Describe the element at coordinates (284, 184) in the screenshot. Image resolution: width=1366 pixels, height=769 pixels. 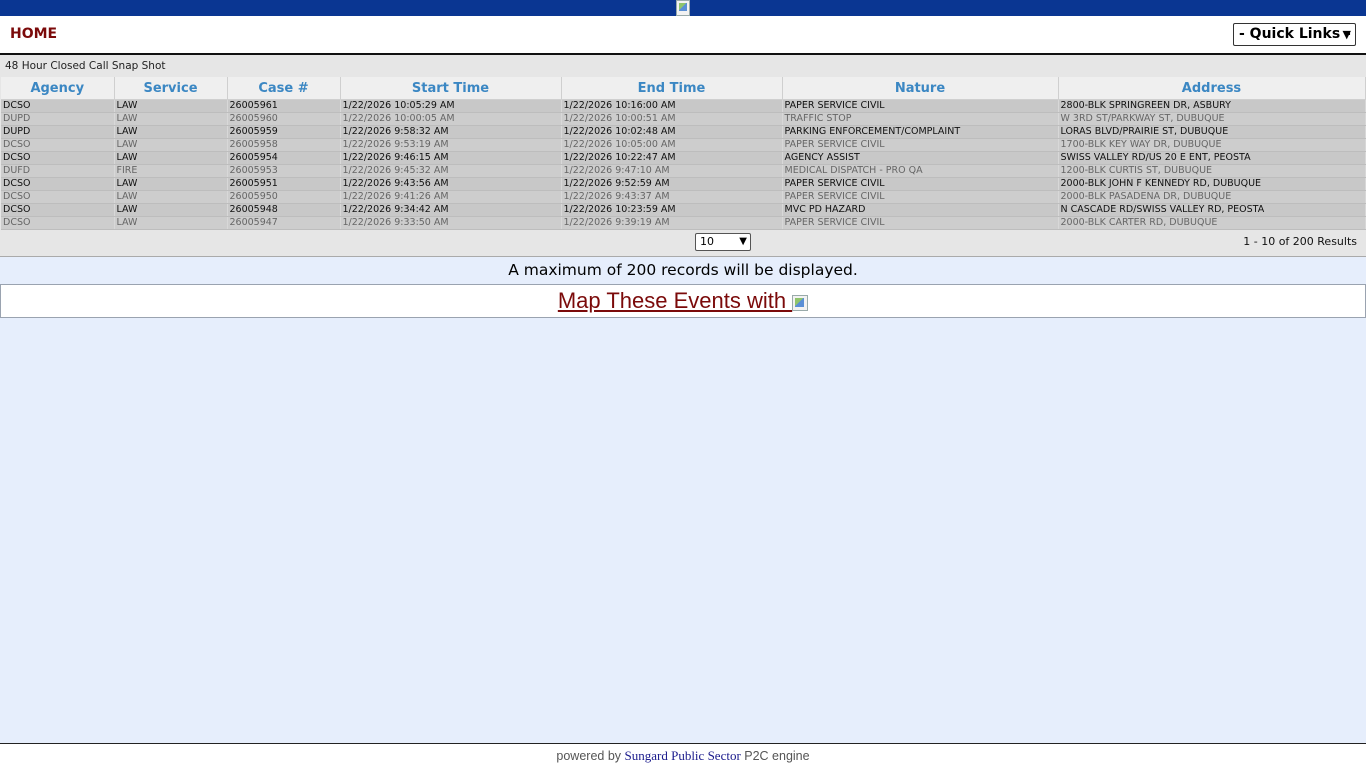
I see `cell-case: 26005951` at that location.